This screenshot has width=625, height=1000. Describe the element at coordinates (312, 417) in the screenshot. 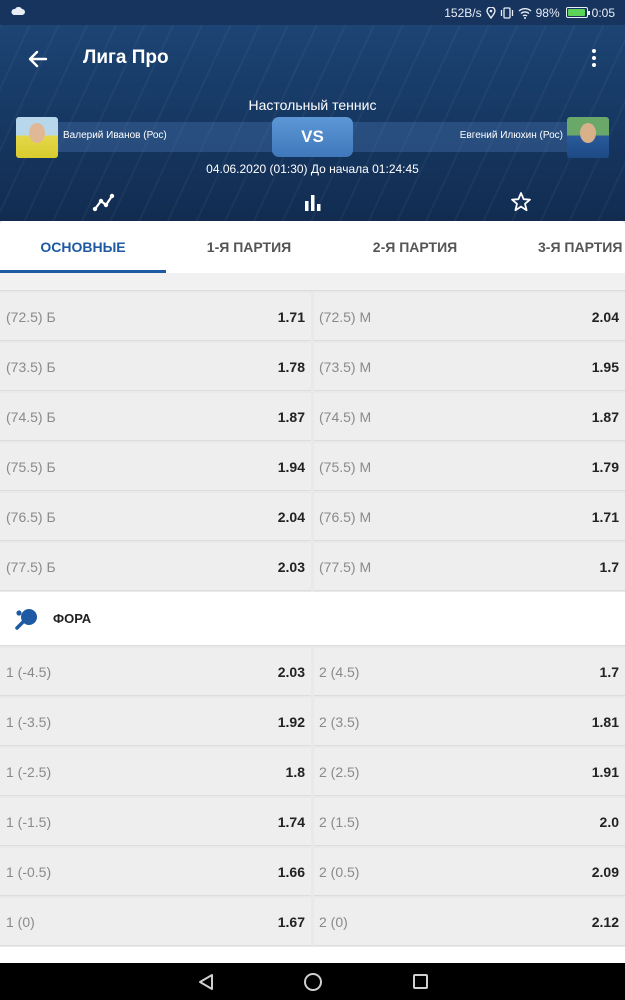

I see `total-row: (74.5) Б 1.87 (74.5) М 1.87` at that location.